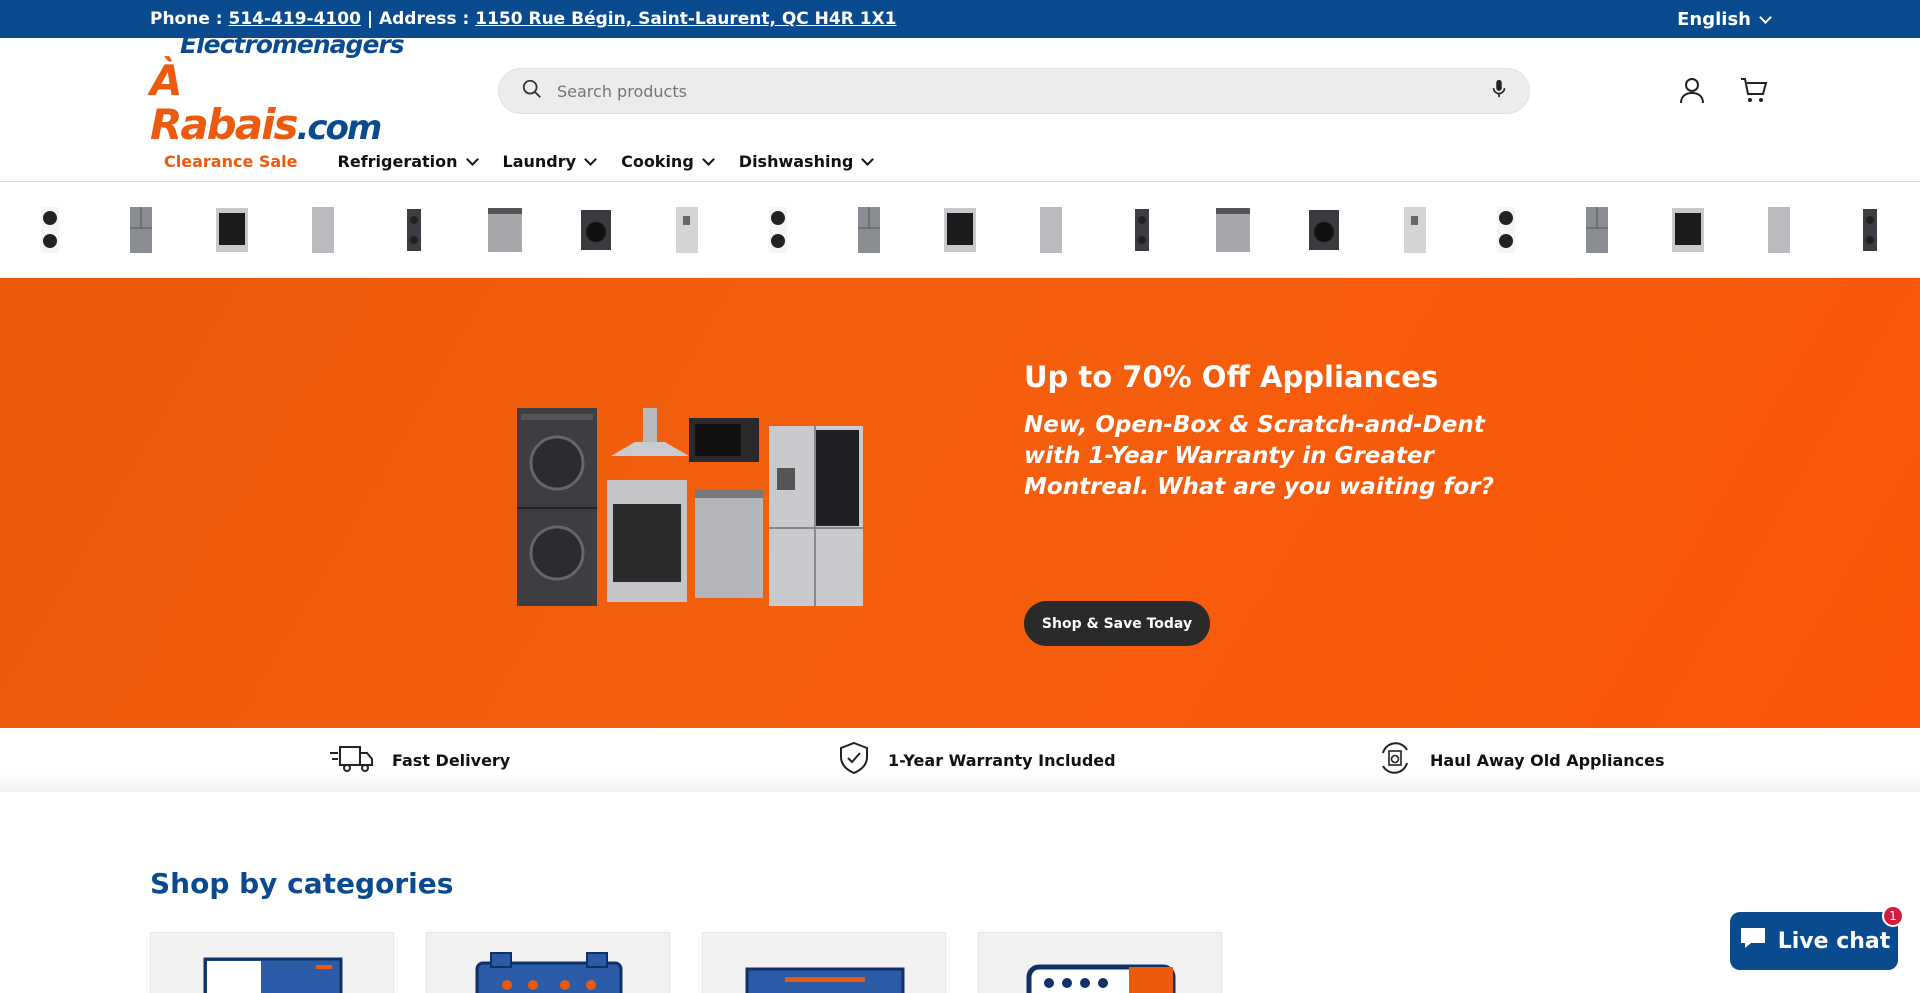 Image resolution: width=1920 pixels, height=993 pixels. I want to click on live-chat-label: Live chat, so click(1834, 941).